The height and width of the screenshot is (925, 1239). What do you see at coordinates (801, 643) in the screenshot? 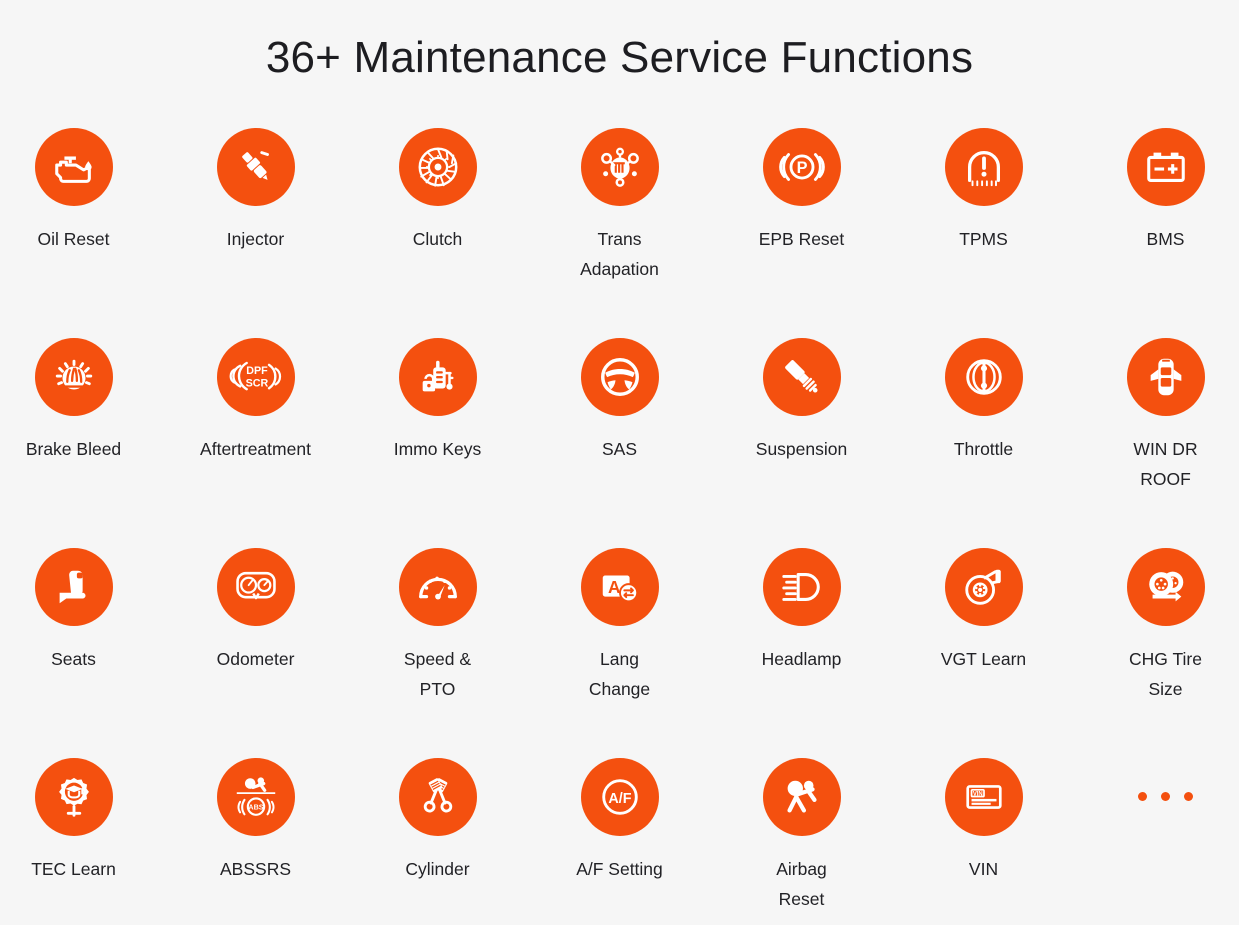
I see `function-item-headlamp: Headlamp` at bounding box center [801, 643].